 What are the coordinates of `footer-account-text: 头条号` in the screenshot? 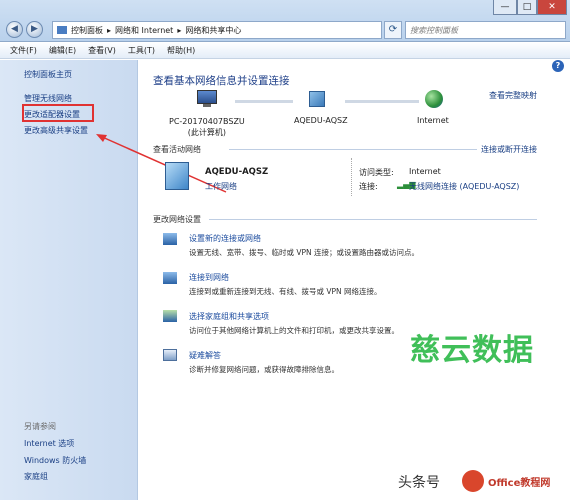 It's located at (419, 483).